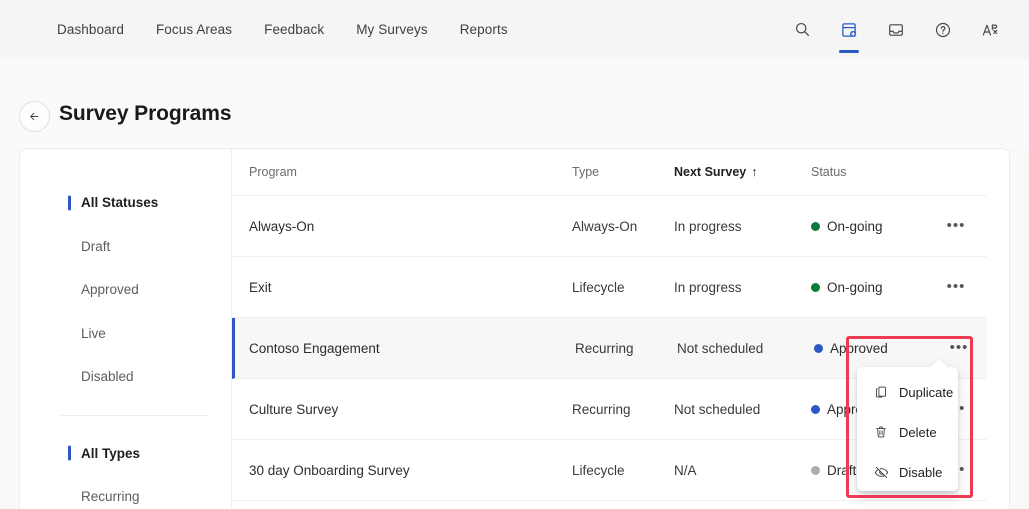 This screenshot has height=509, width=1029. I want to click on nav-dashboard: Dashboard, so click(90, 29).